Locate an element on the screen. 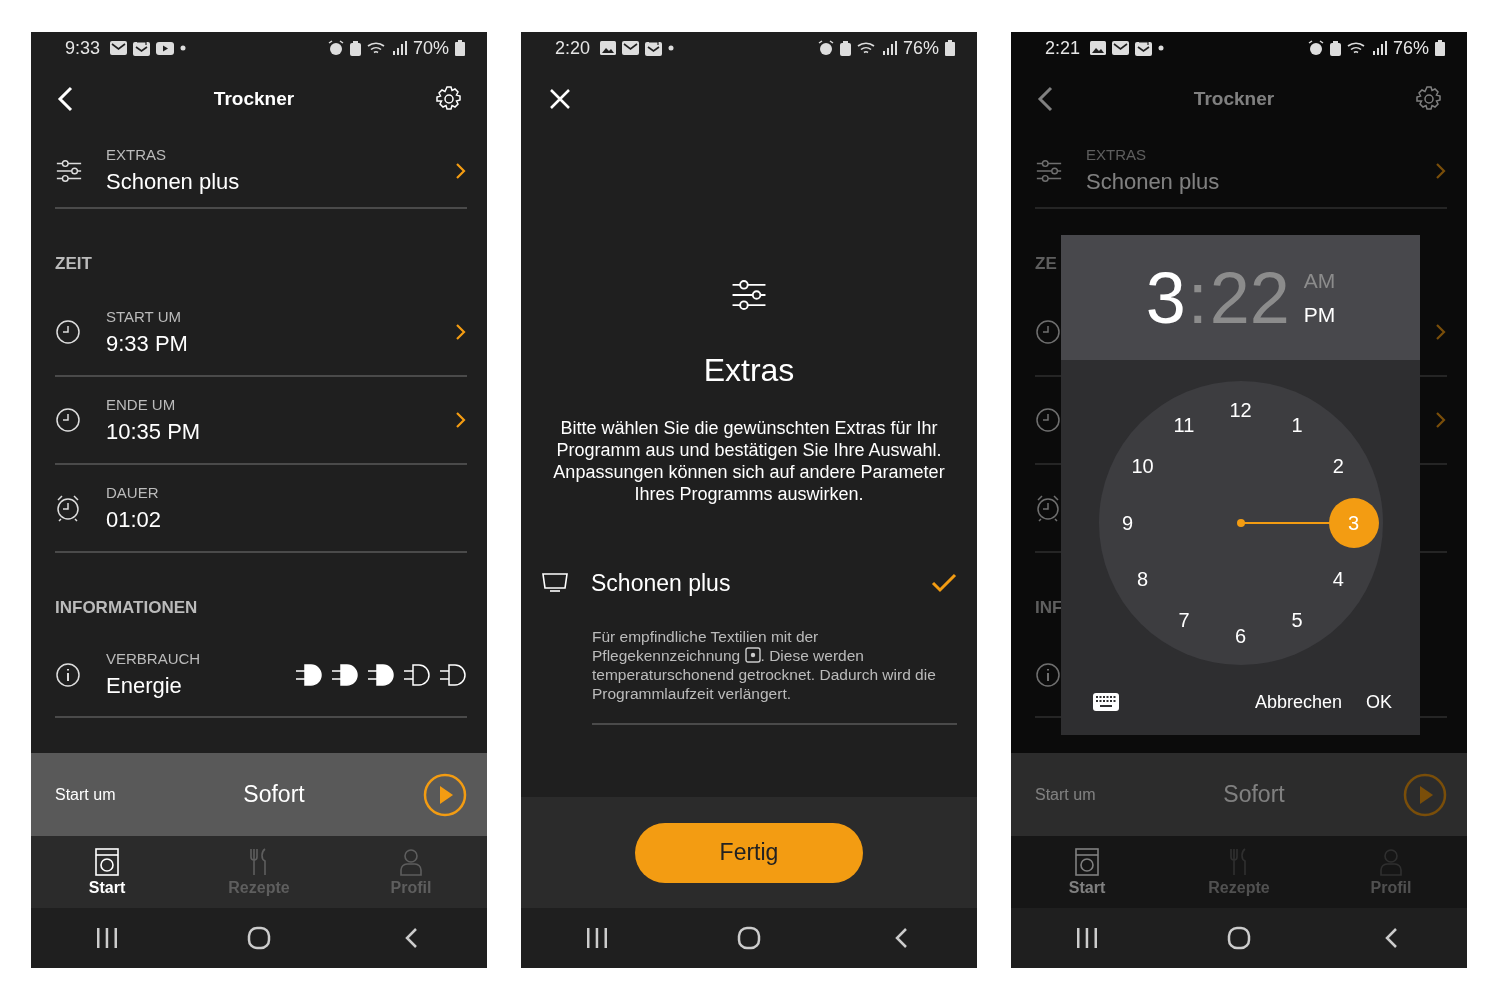 This screenshot has width=1500, height=1000. status-time: 2:21 is located at coordinates (1063, 48).